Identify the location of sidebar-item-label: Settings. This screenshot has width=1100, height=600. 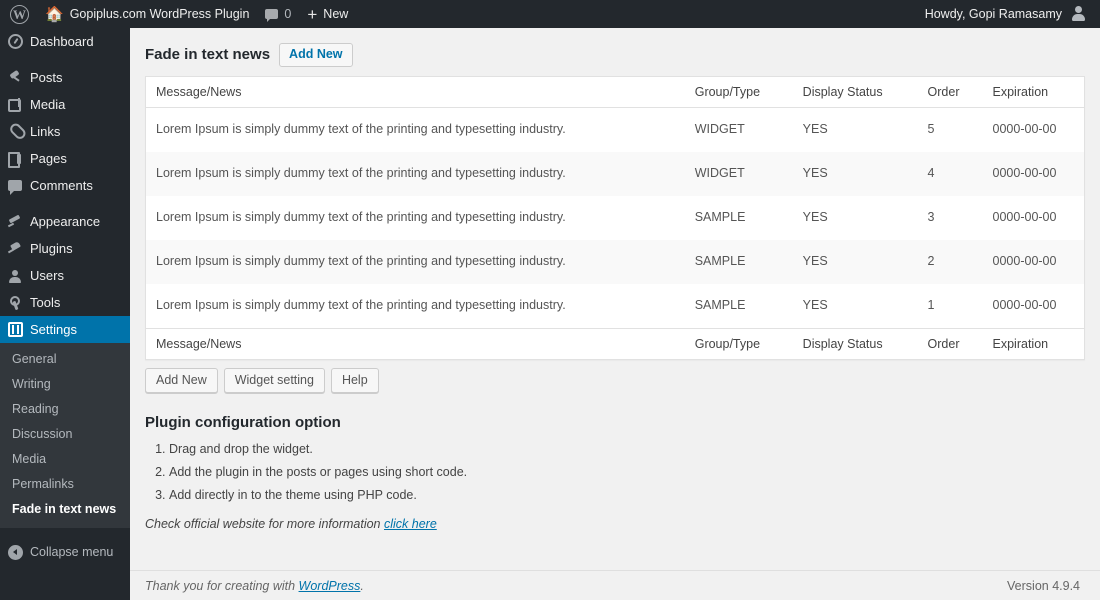
(53, 329).